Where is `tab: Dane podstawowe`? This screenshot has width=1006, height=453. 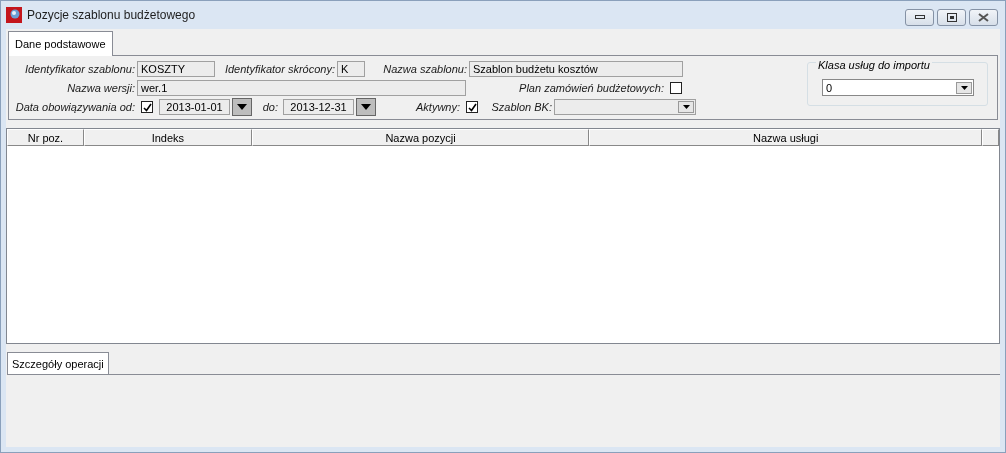 tab: Dane podstawowe is located at coordinates (60, 43).